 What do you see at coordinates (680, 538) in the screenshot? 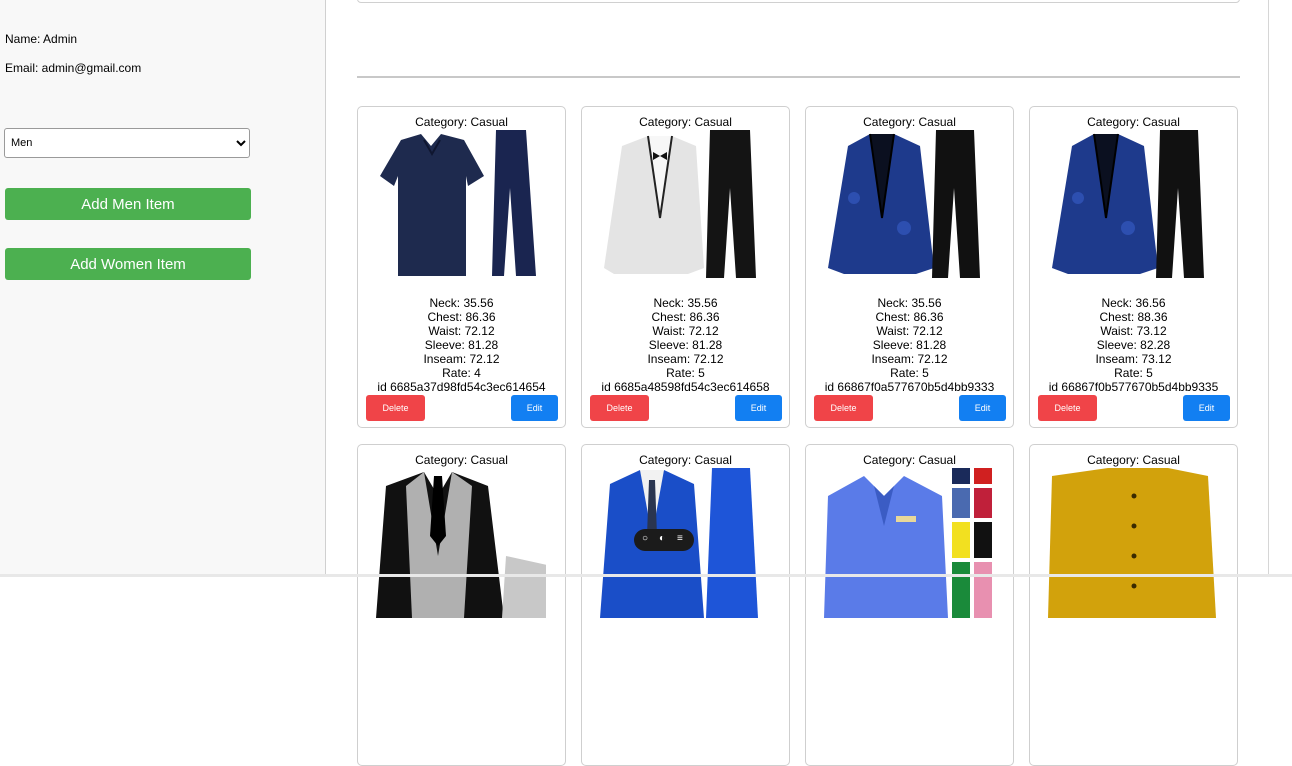
I see `list-icon: ≡` at bounding box center [680, 538].